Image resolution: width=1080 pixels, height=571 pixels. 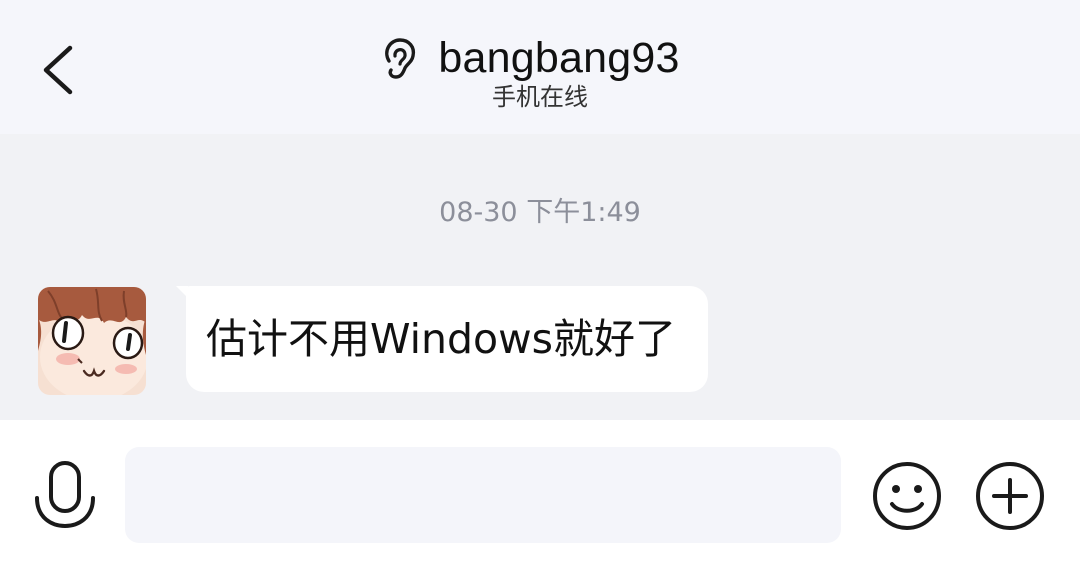 I want to click on message-bubble: 估计不用Windows就好了, so click(x=447, y=339).